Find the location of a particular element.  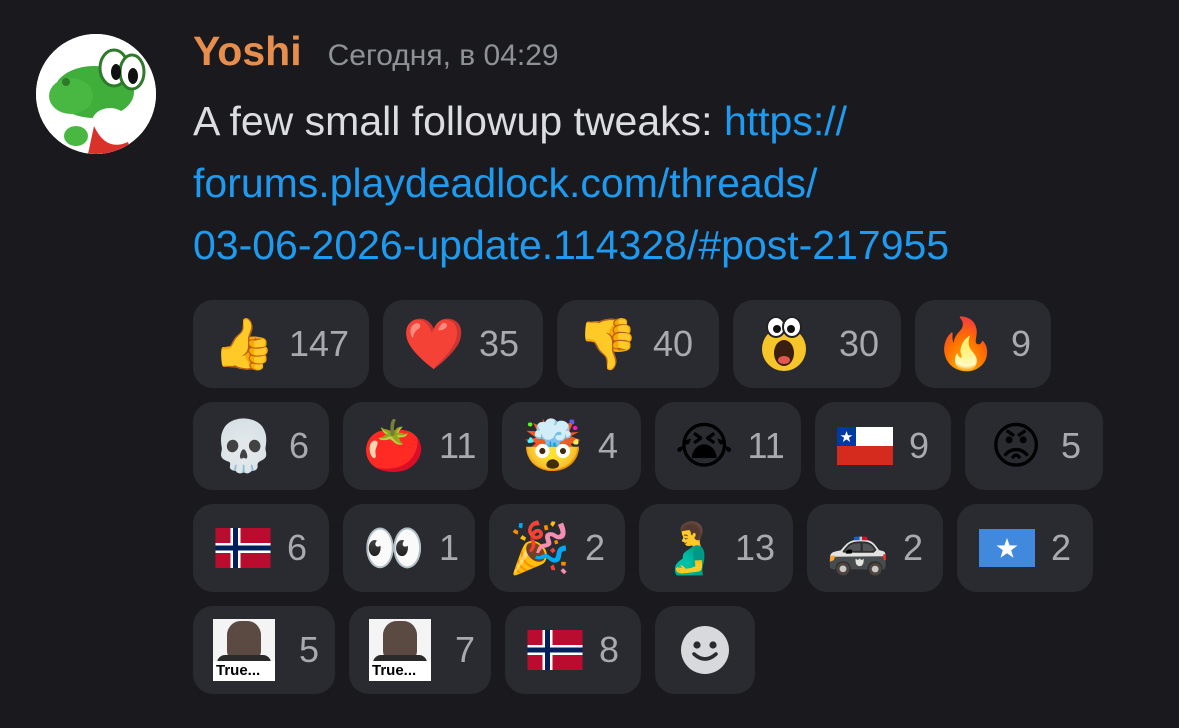

message-link-part-3: 03-06-2026-update.114328/#post-217955 is located at coordinates (678, 245).